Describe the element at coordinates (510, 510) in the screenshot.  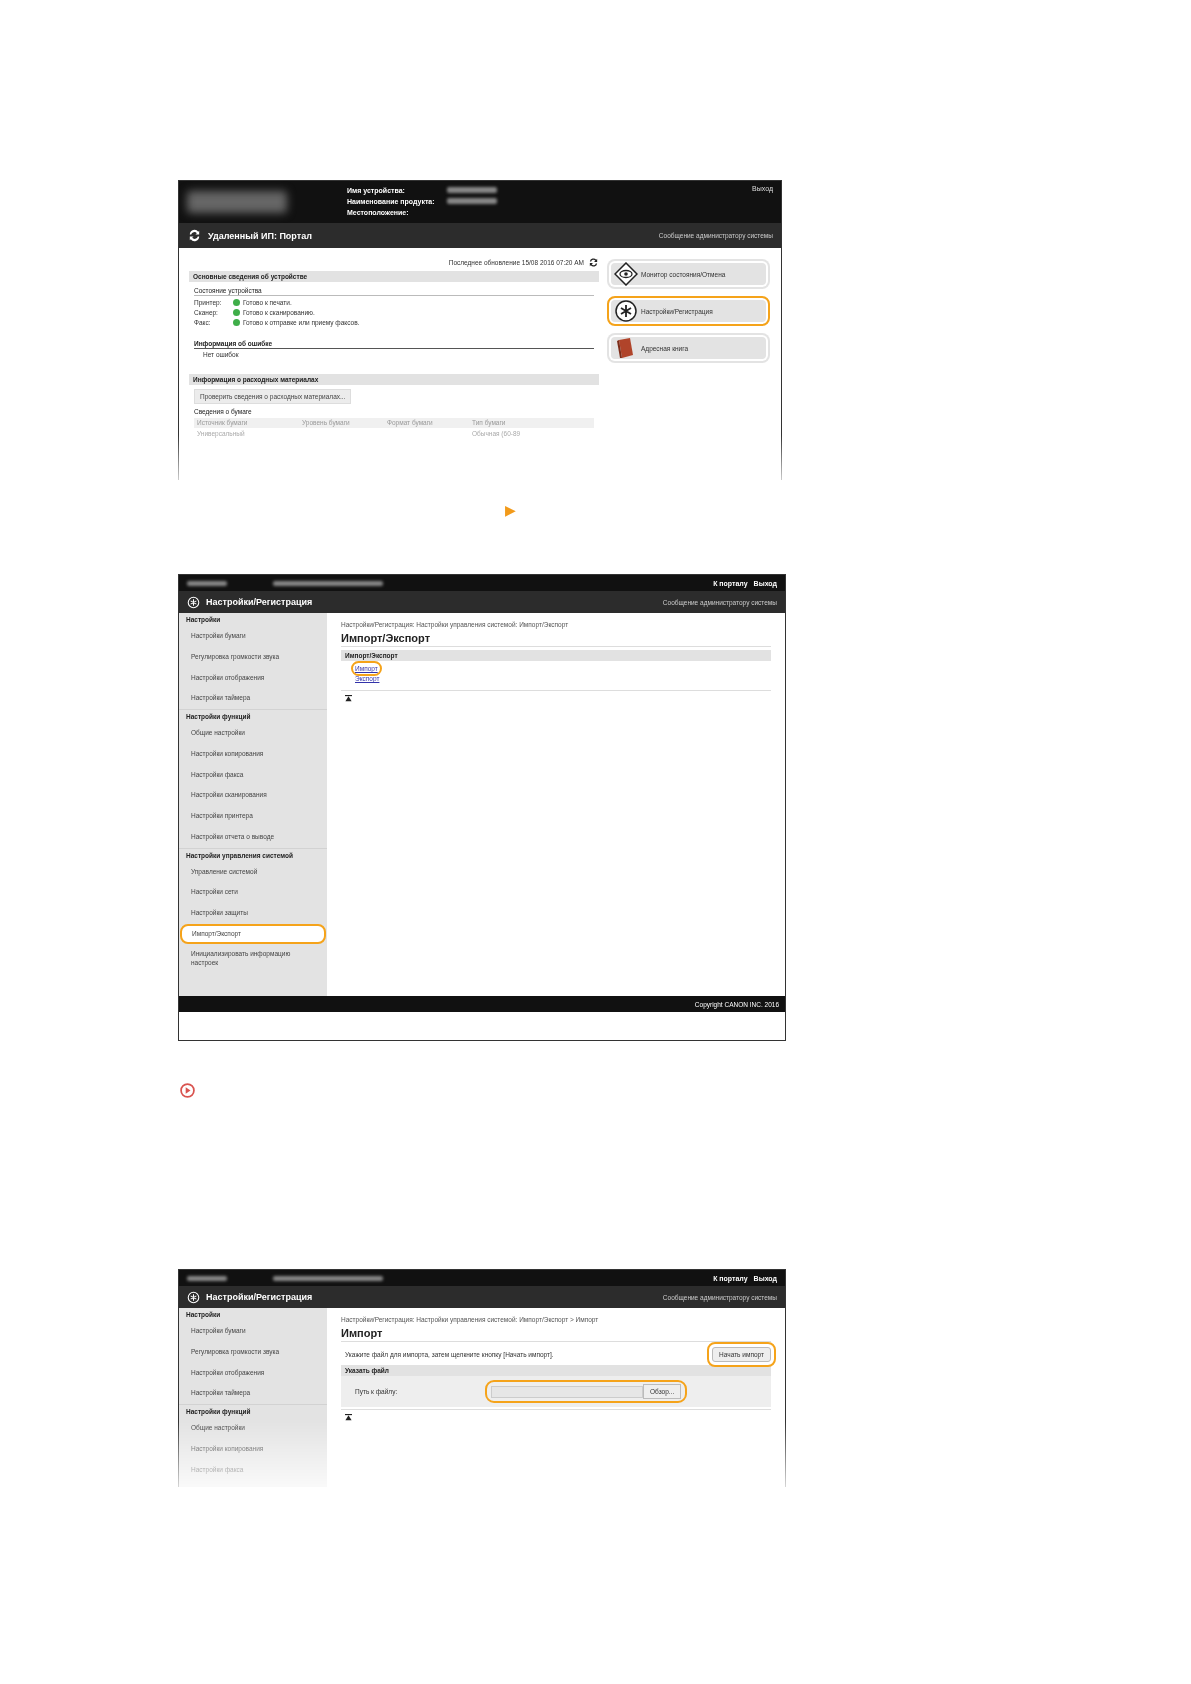
I see `step-arrow: ▶` at that location.